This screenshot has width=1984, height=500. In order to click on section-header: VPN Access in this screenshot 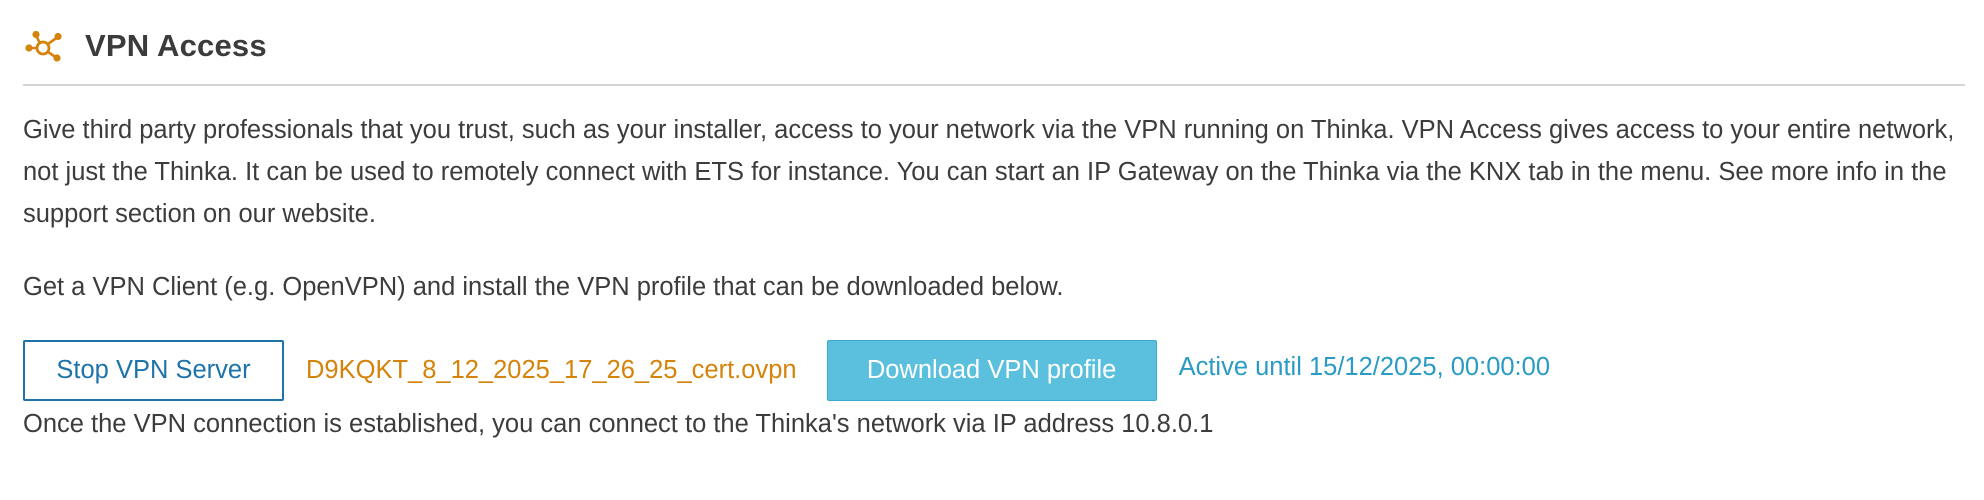, I will do `click(145, 46)`.